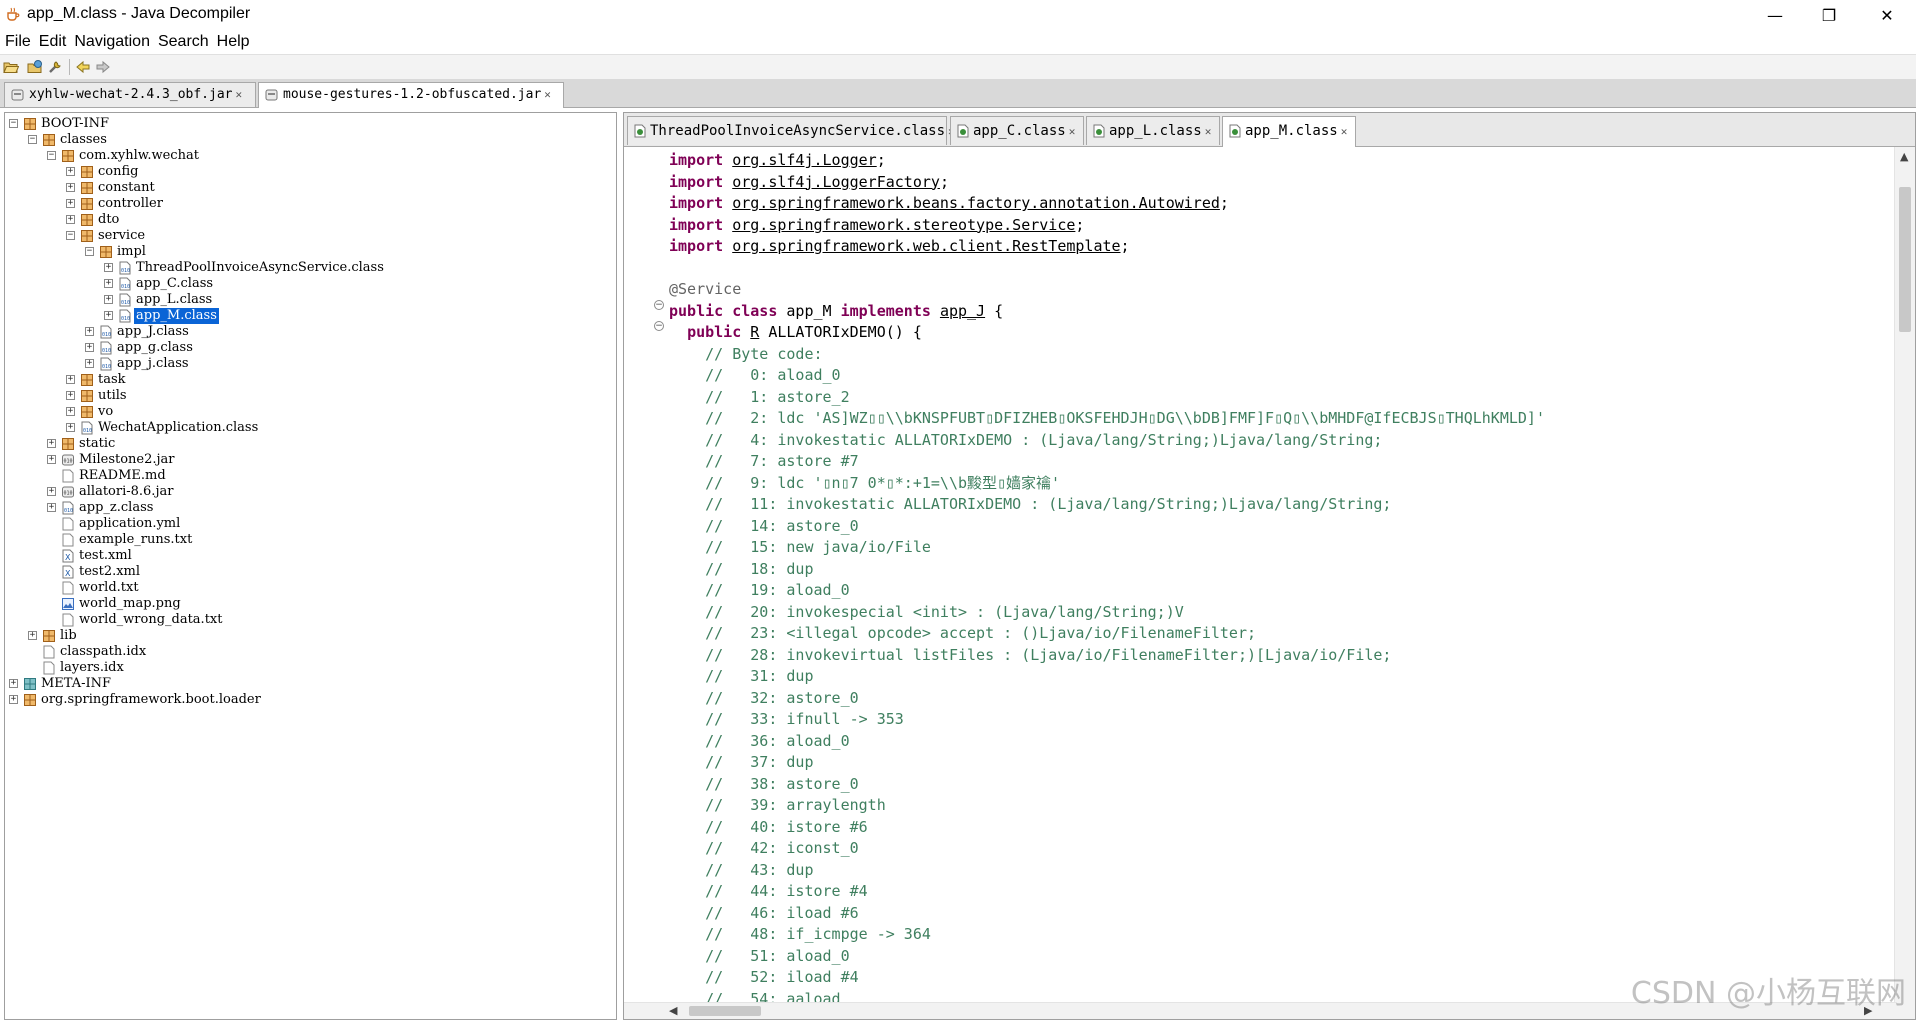  What do you see at coordinates (106, 411) in the screenshot?
I see `tree-node-label: vo` at bounding box center [106, 411].